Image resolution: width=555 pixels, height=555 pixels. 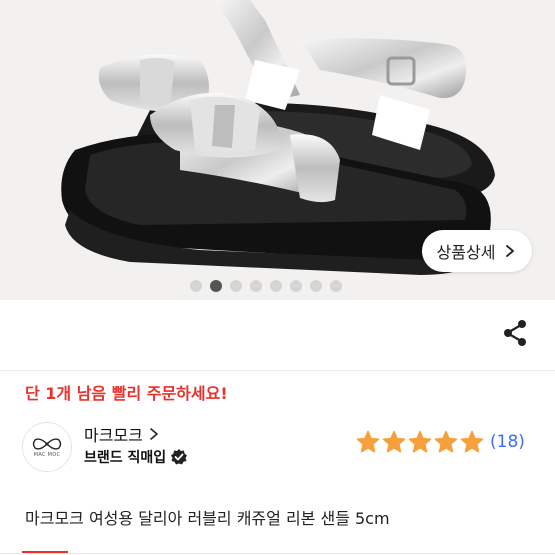 I want to click on share-icon, so click(x=515, y=333).